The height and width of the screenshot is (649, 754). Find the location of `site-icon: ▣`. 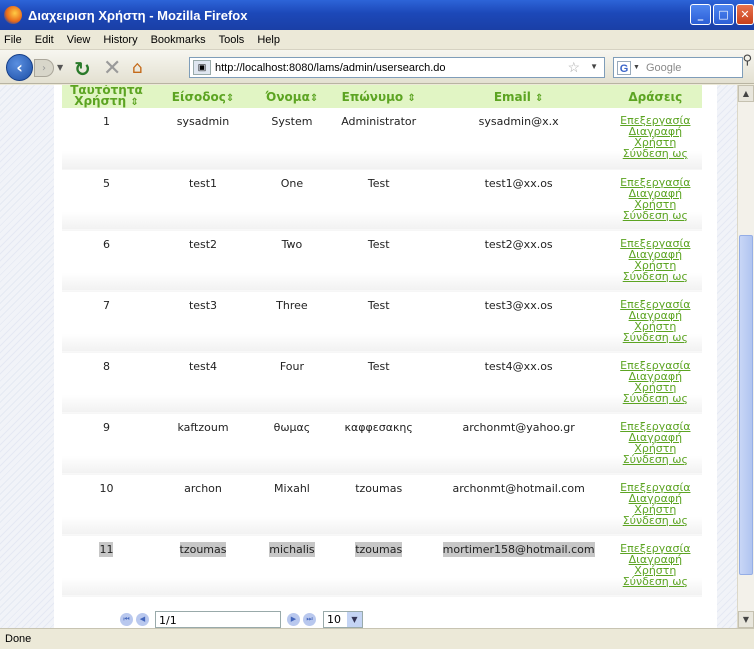

site-icon: ▣ is located at coordinates (202, 67).